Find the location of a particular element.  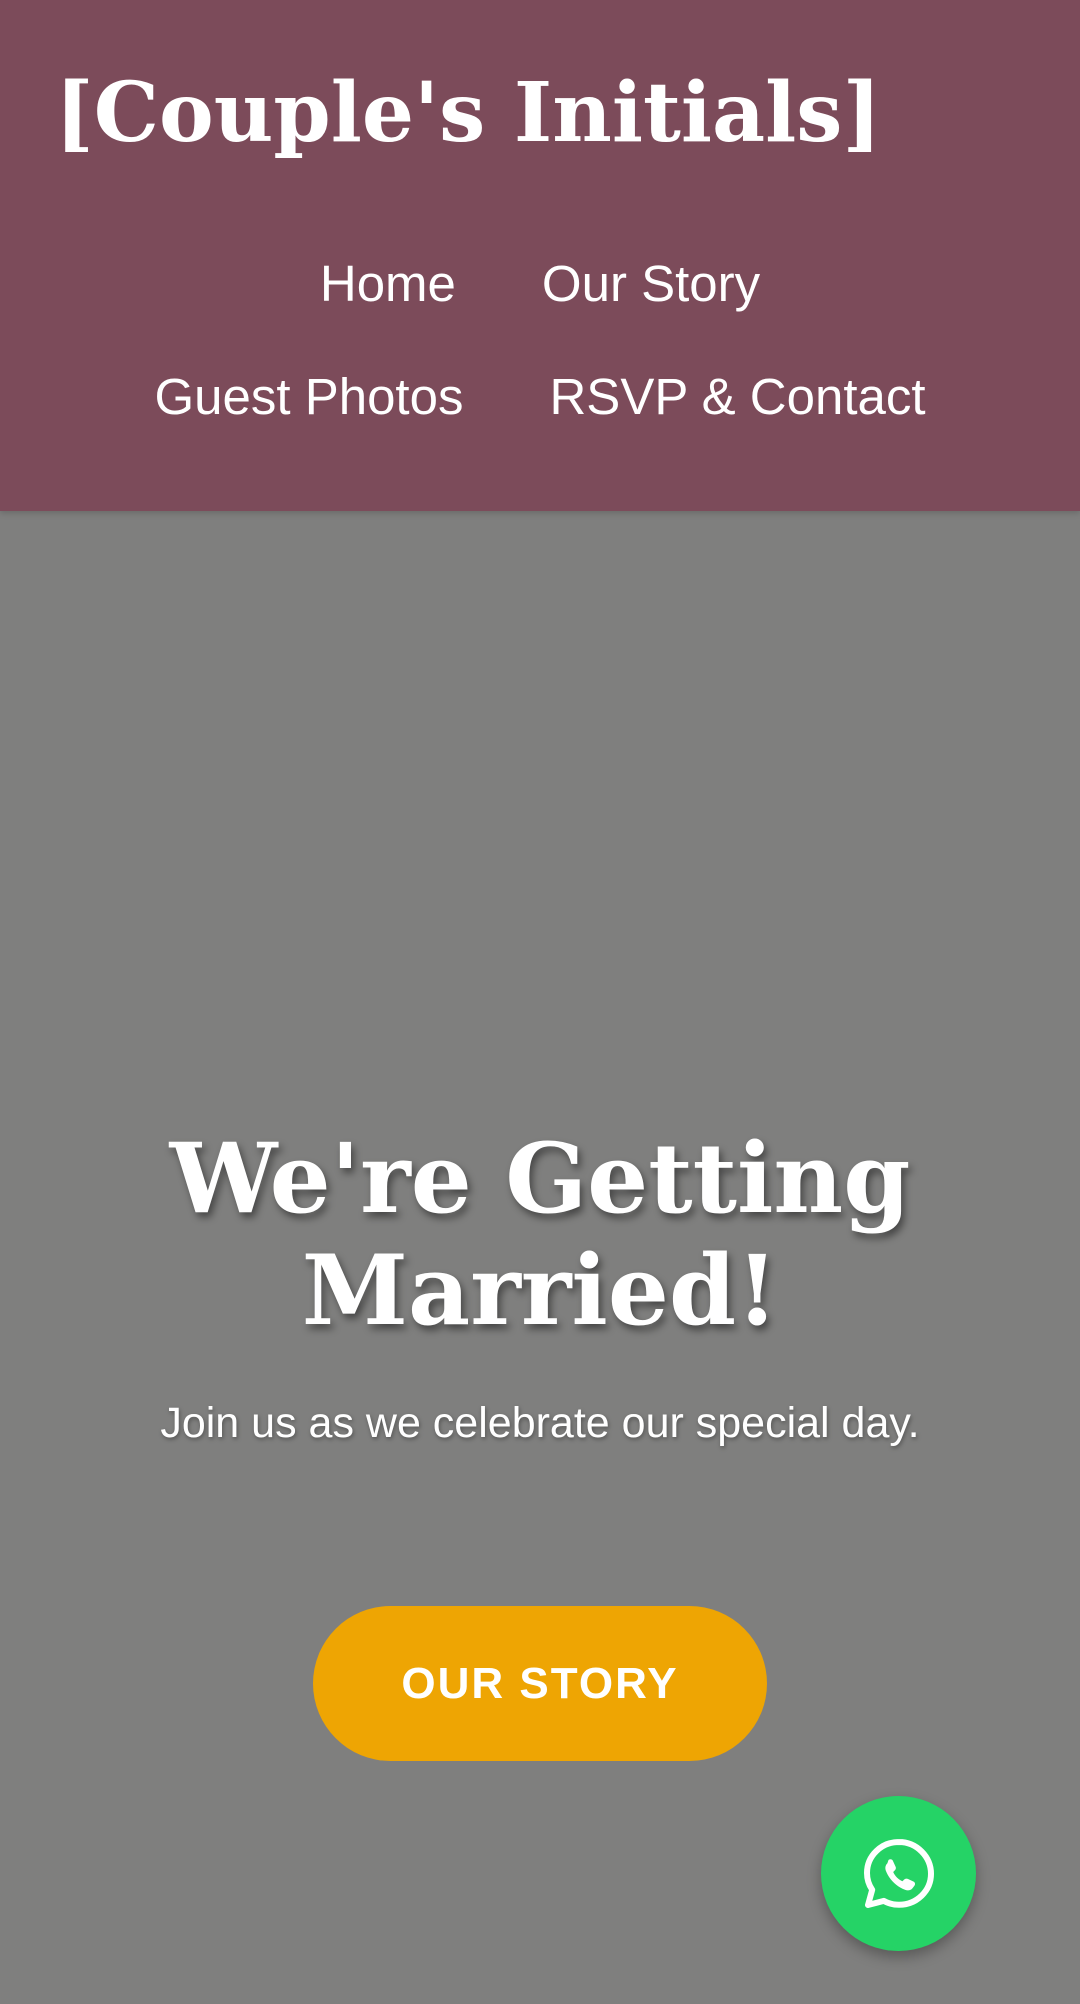

whatsapp-icon is located at coordinates (899, 1874).